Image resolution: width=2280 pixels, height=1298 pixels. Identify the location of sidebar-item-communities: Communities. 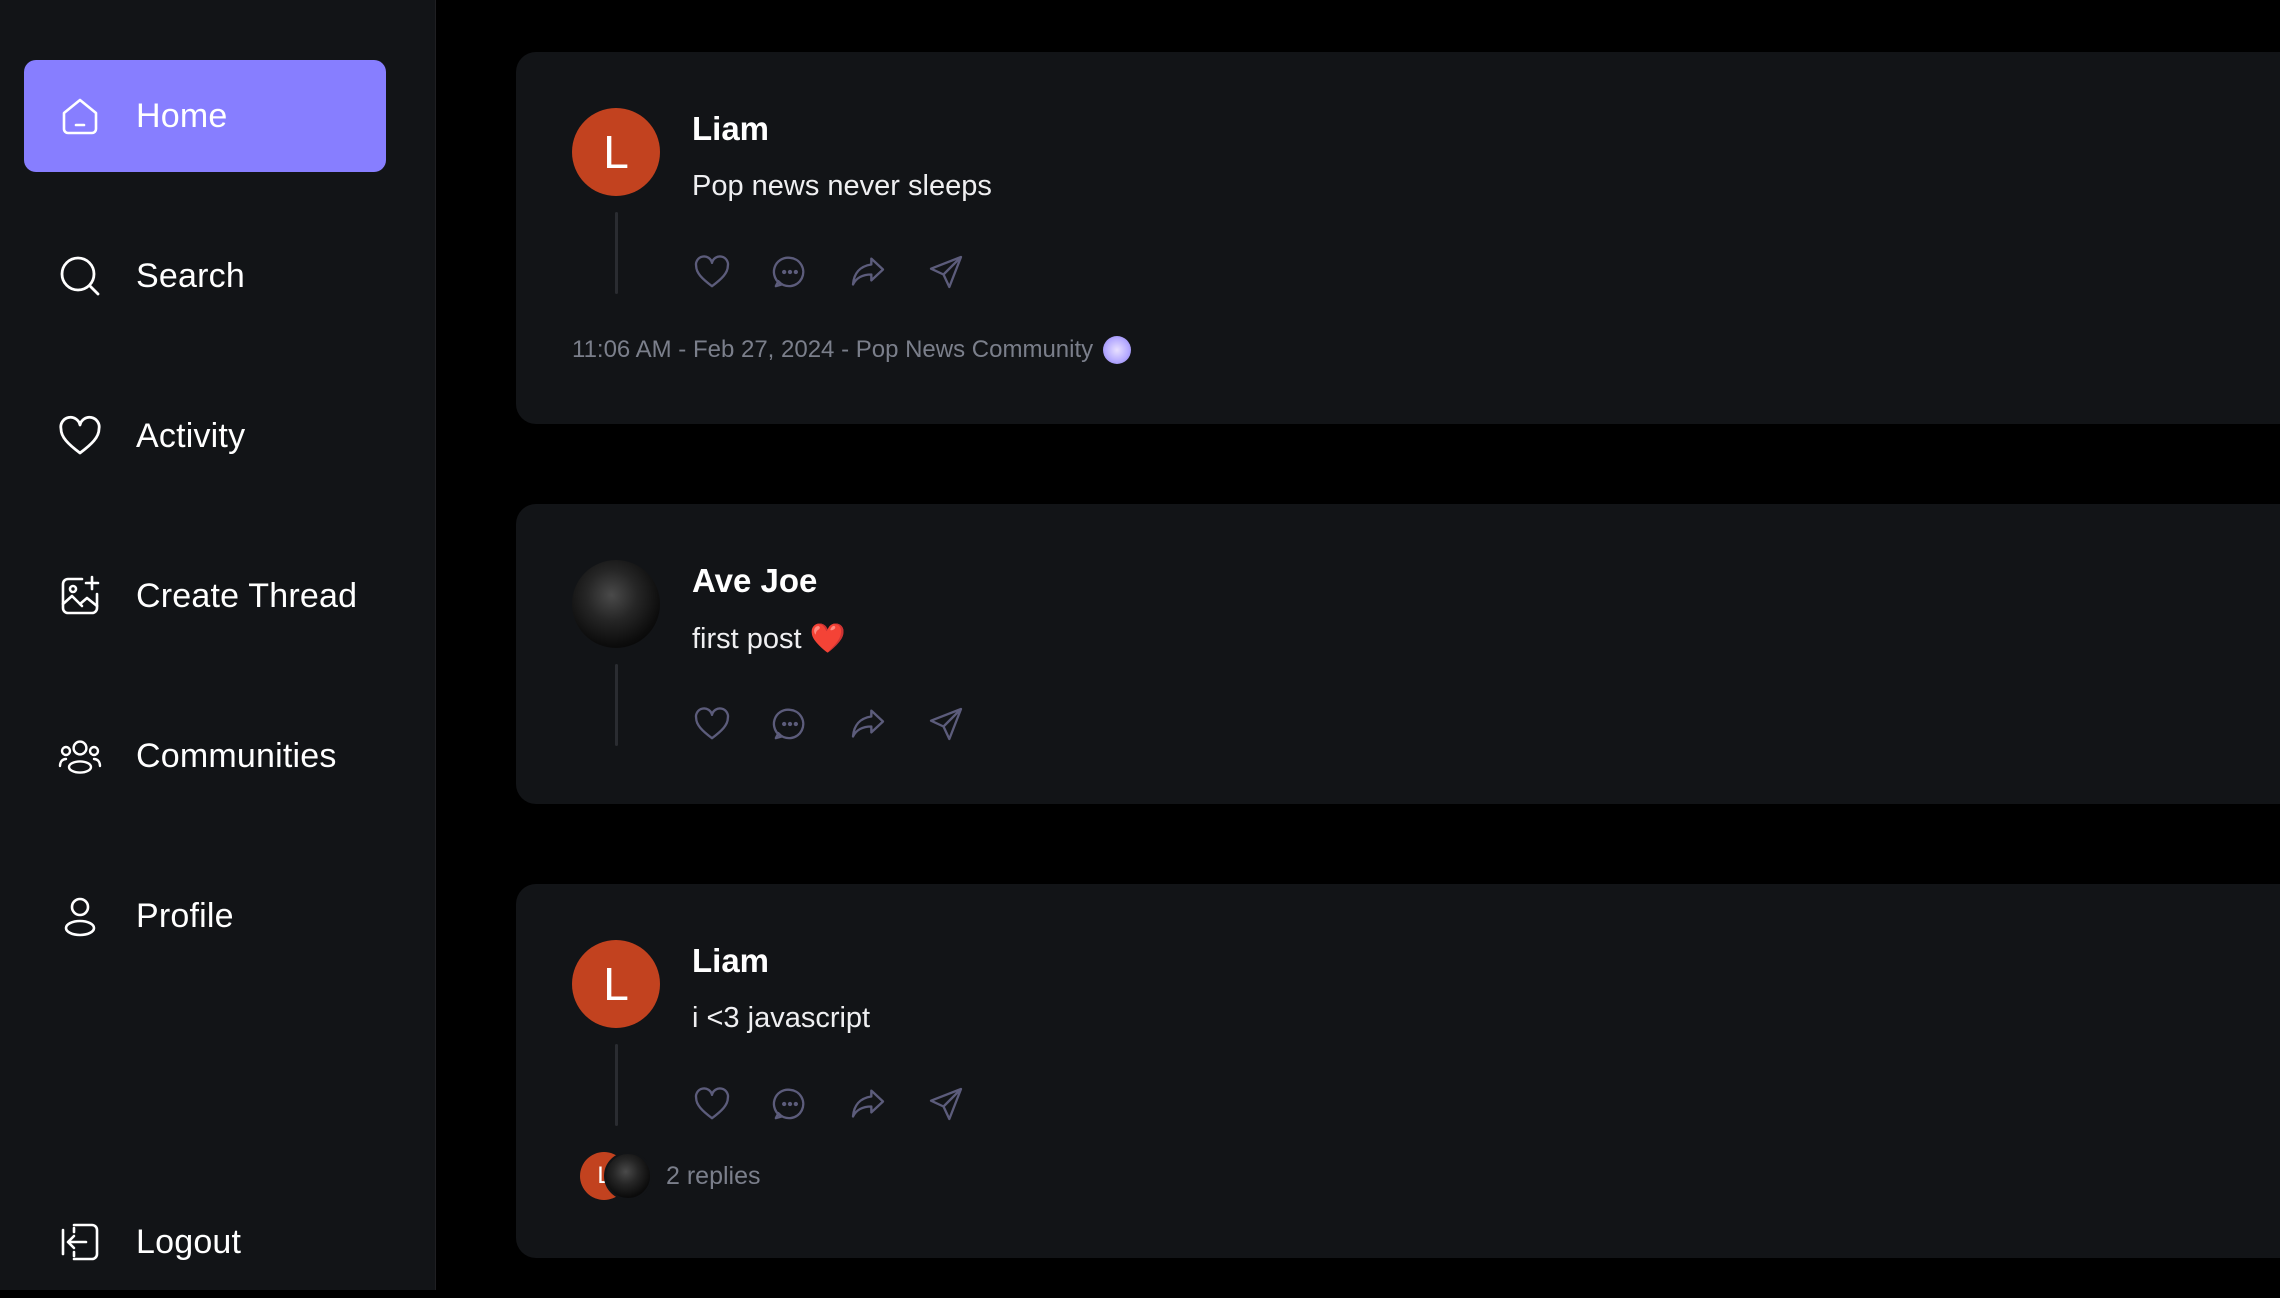
(205, 756).